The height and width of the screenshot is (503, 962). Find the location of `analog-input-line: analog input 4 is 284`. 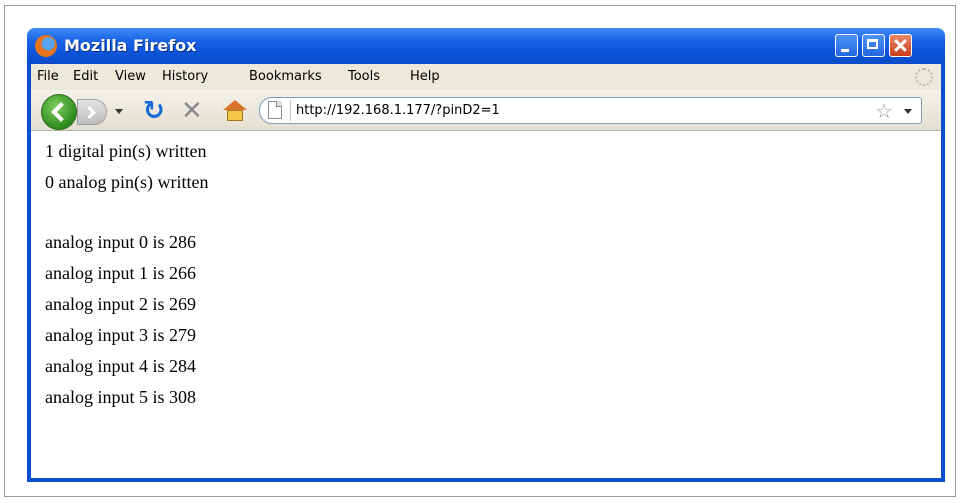

analog-input-line: analog input 4 is 284 is located at coordinates (120, 366).